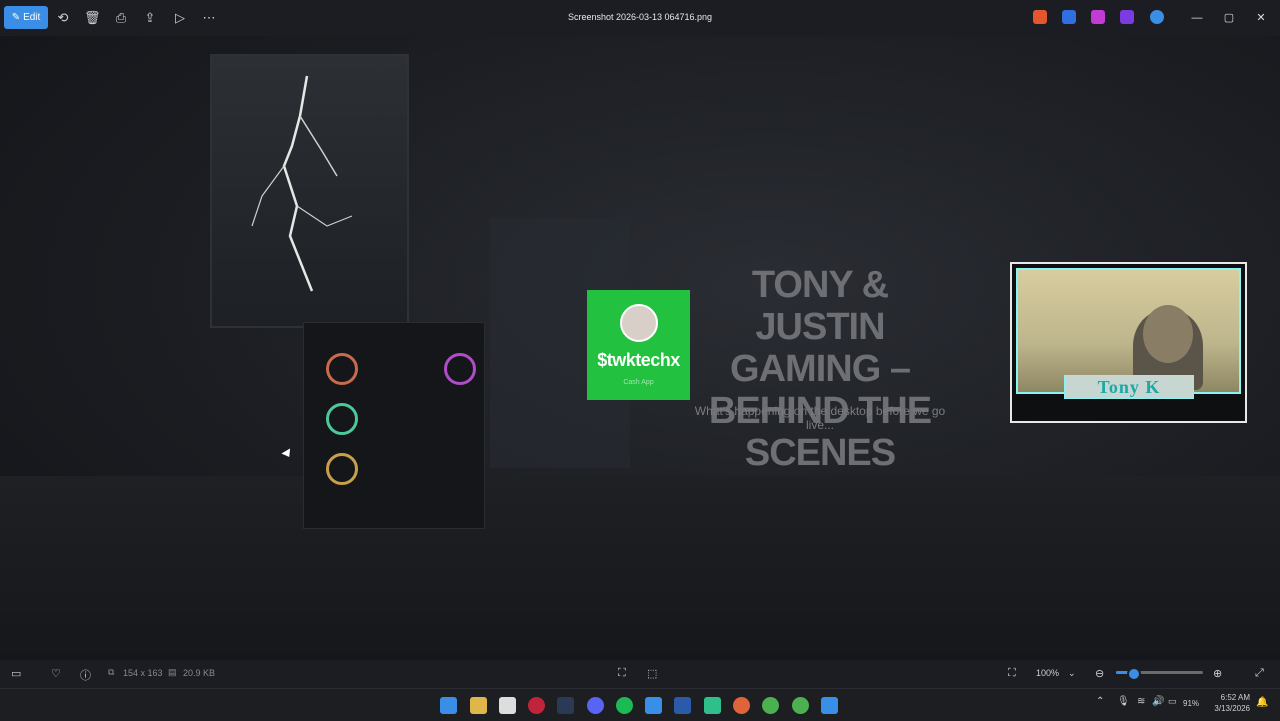 The image size is (1280, 721). I want to click on designer-icon, so click(1069, 17).